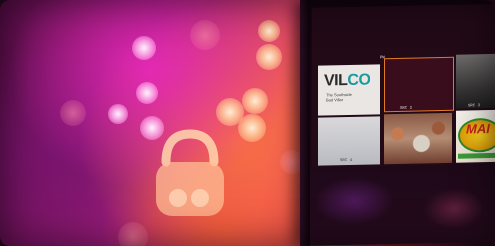 This screenshot has height=246, width=495. What do you see at coordinates (349, 141) in the screenshot?
I see `graphics-pane: SRC 4` at bounding box center [349, 141].